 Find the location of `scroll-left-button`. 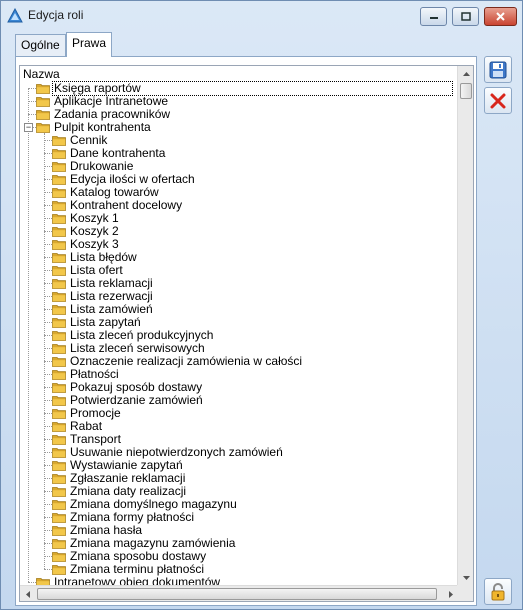

scroll-left-button is located at coordinates (28, 593).